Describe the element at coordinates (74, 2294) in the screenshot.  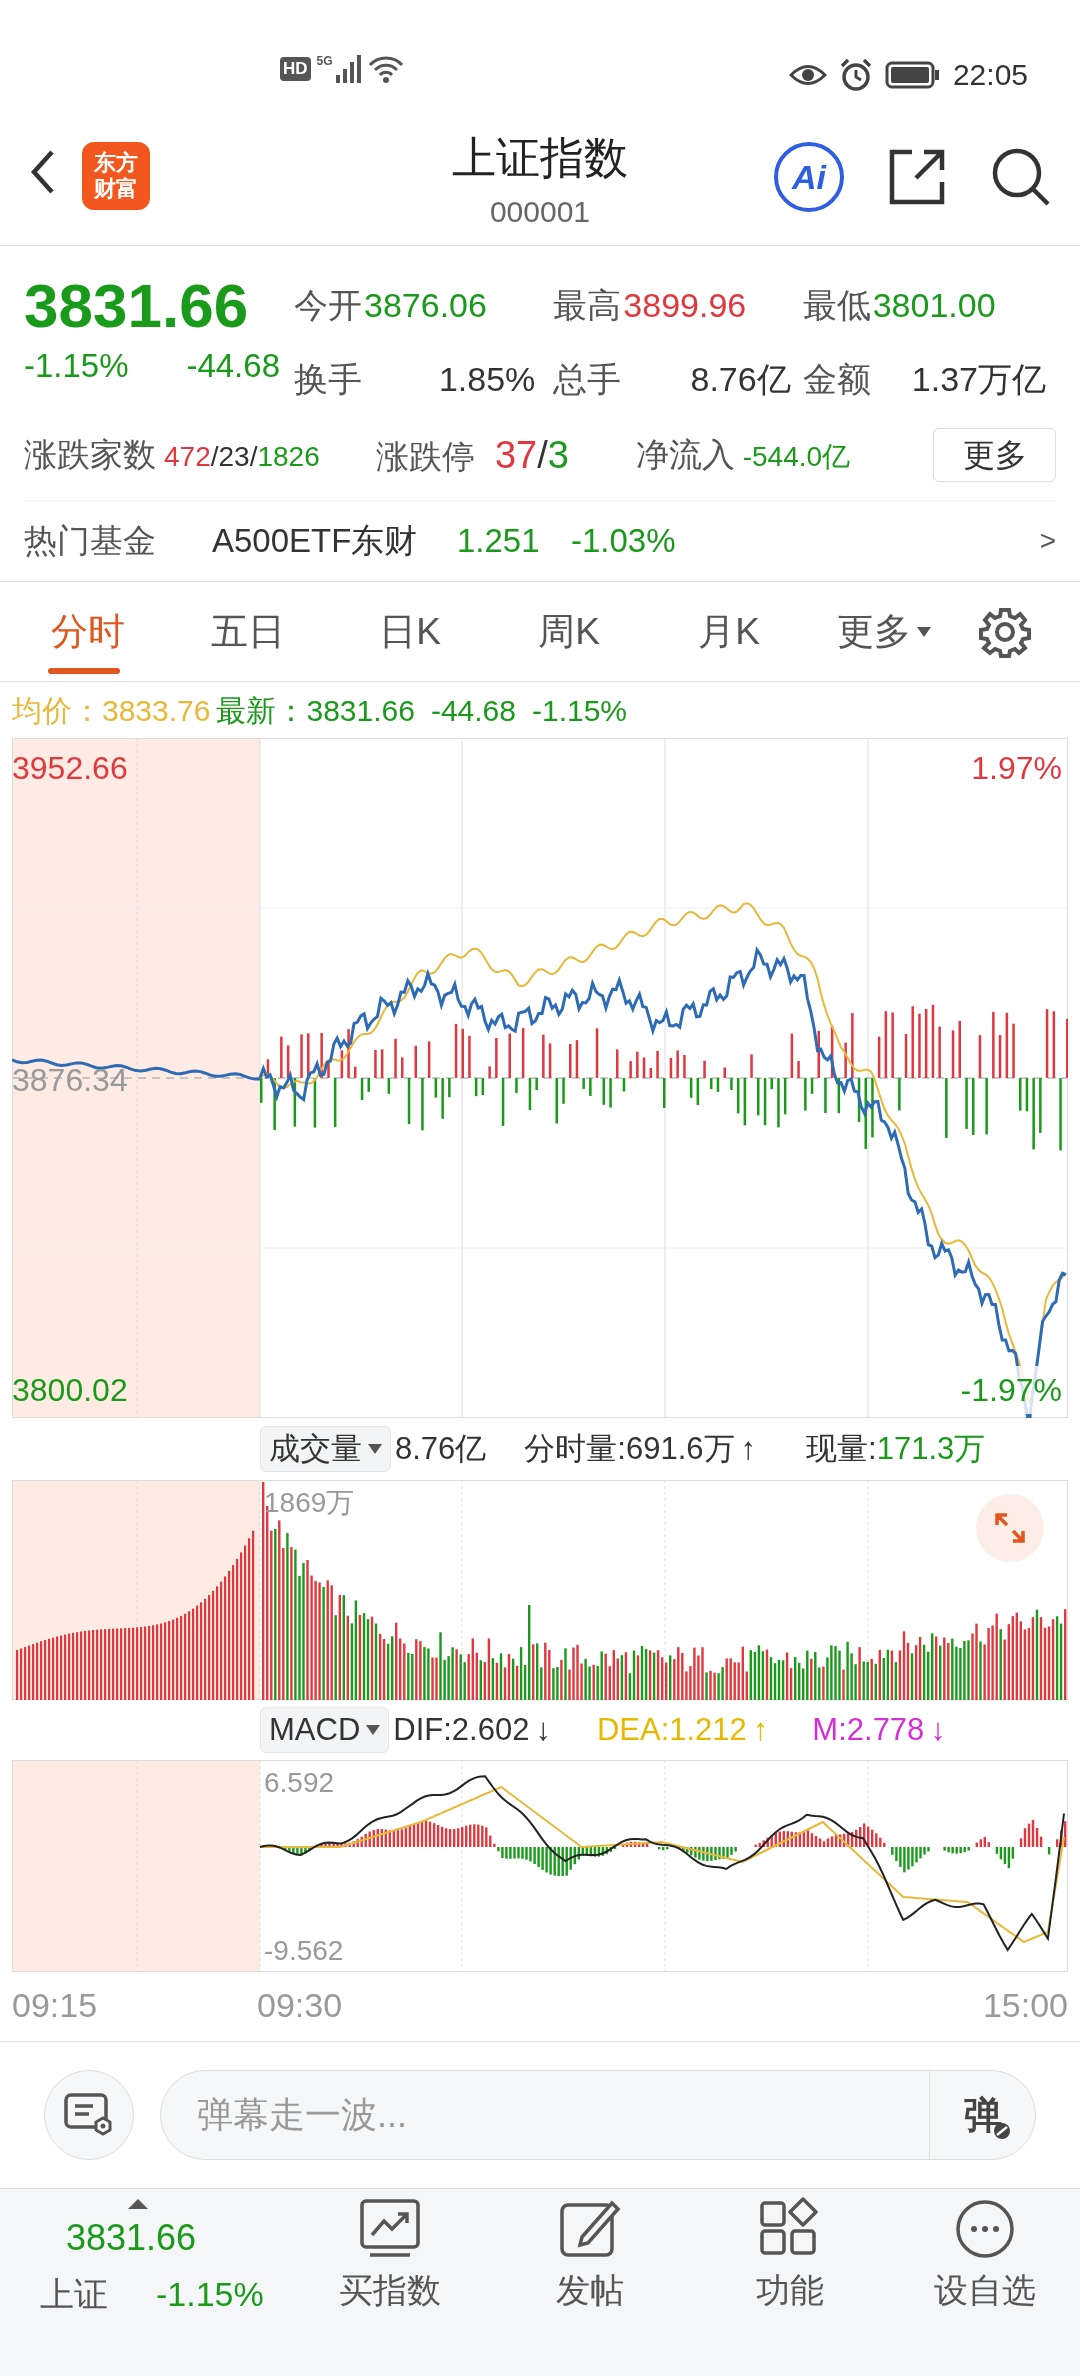
I see `index-name: 上证` at that location.